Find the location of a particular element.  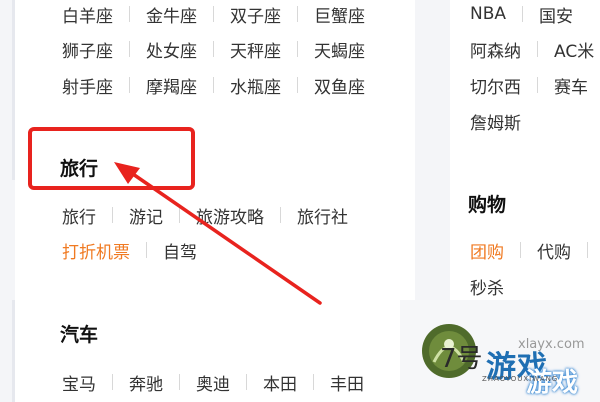

watermark-pinyin: ZHAOYOUXIWANG is located at coordinates (520, 379).